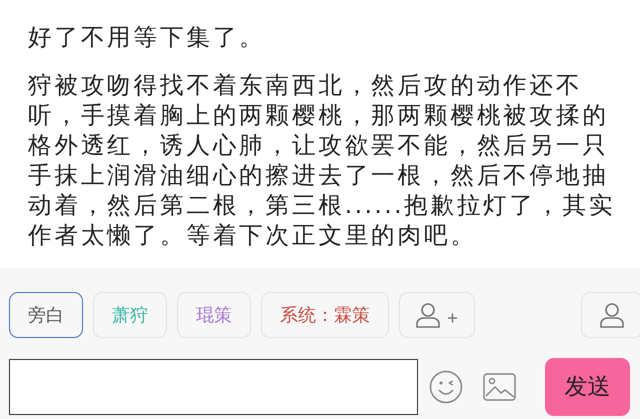 The width and height of the screenshot is (640, 419). I want to click on image-icon, so click(499, 387).